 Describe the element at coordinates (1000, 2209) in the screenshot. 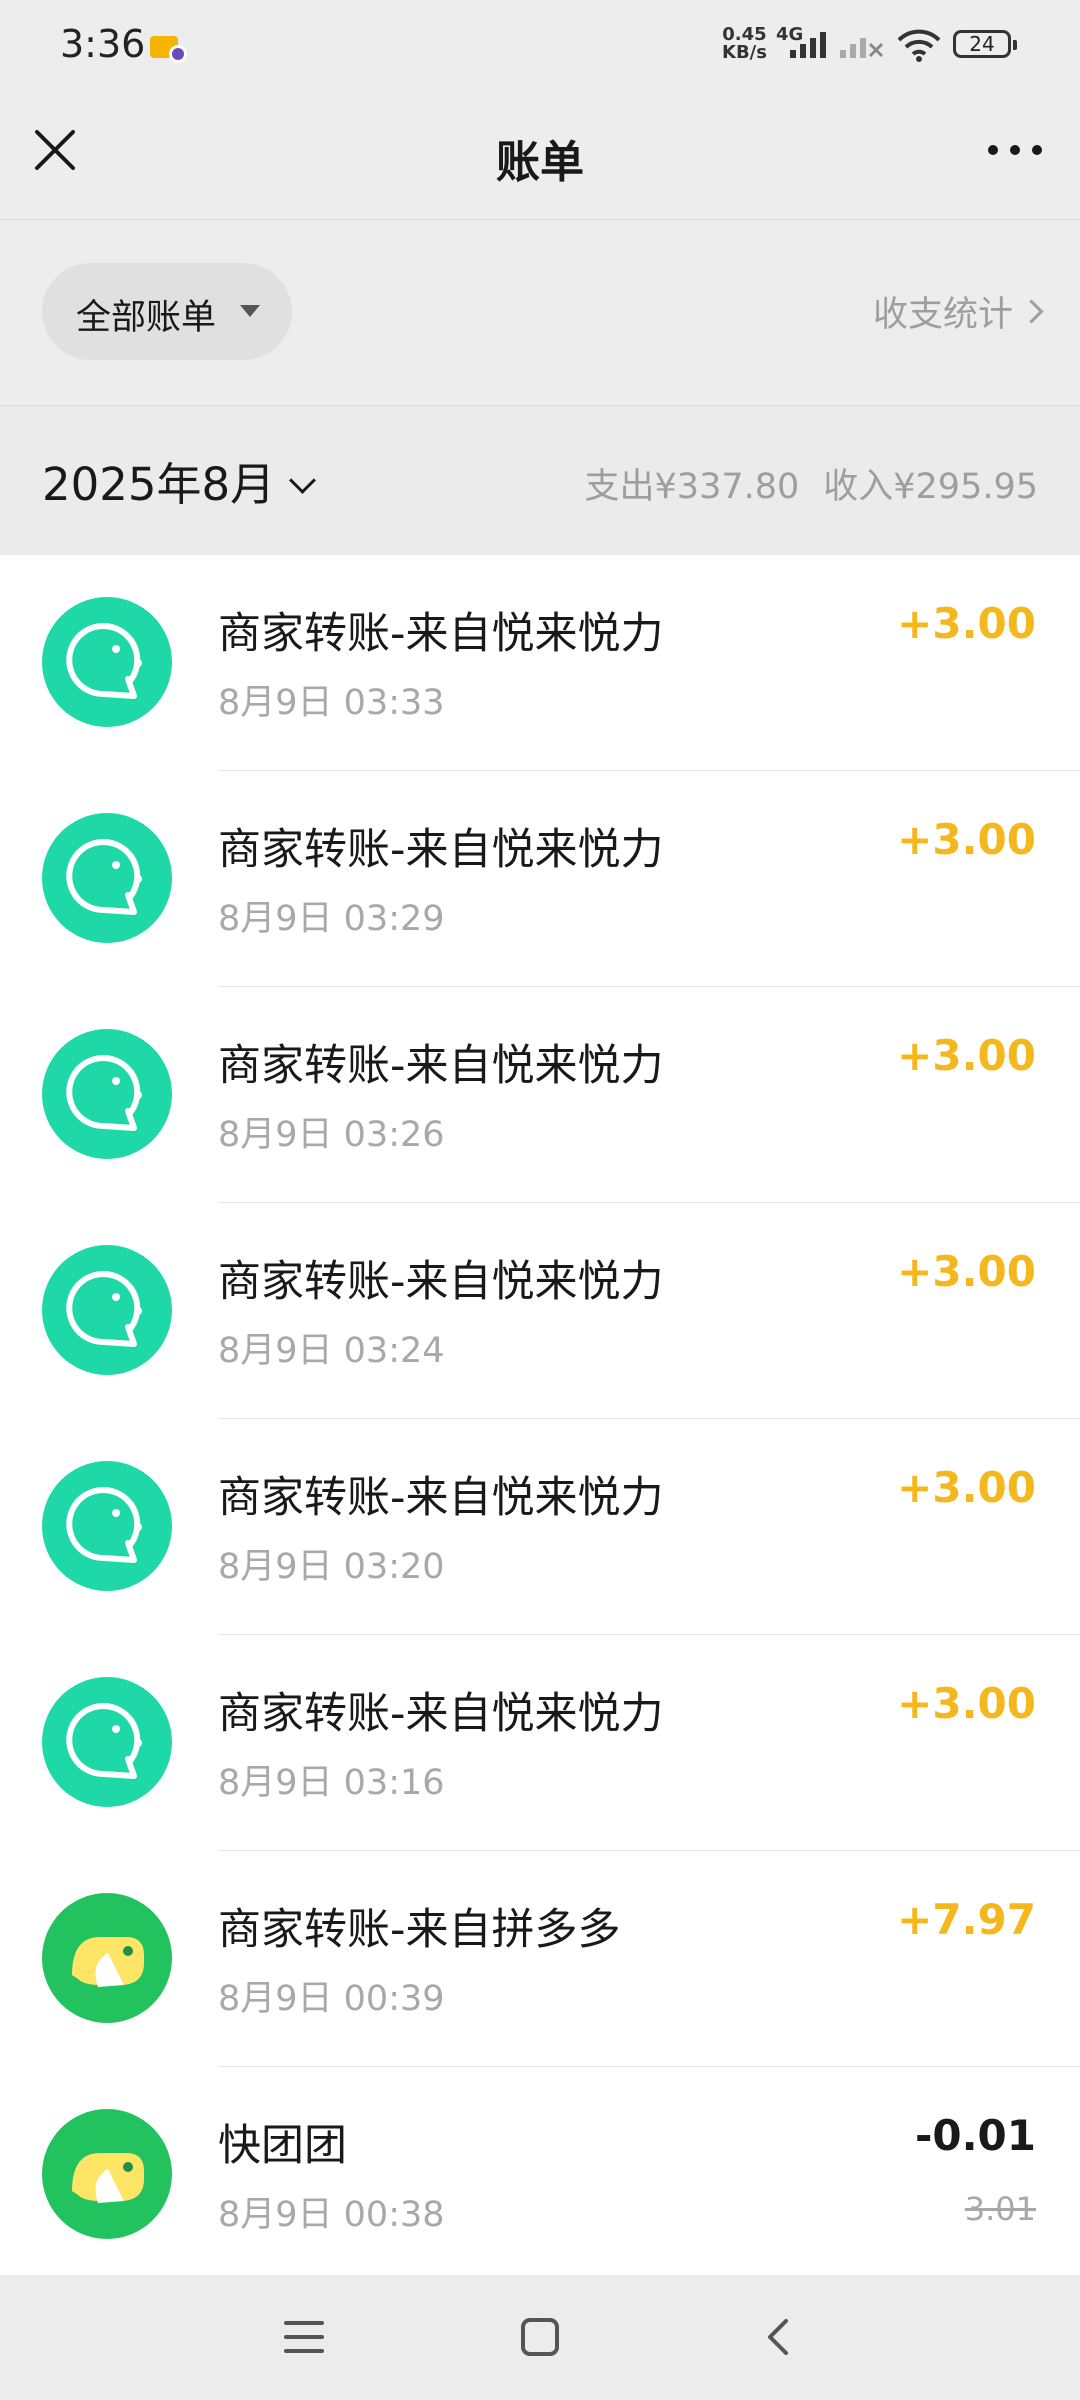

I see `transaction-original-amount: 3.01` at that location.